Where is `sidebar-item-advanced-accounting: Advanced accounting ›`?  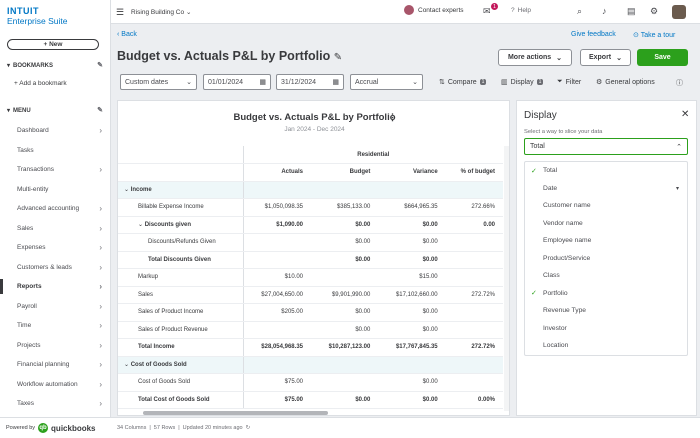
sidebar-item-advanced-accounting: Advanced accounting › is located at coordinates (55, 209).